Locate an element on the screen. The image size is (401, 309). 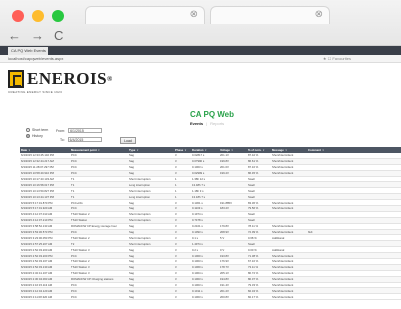
column-header: Voltage▼ is located at coordinates (233, 150).